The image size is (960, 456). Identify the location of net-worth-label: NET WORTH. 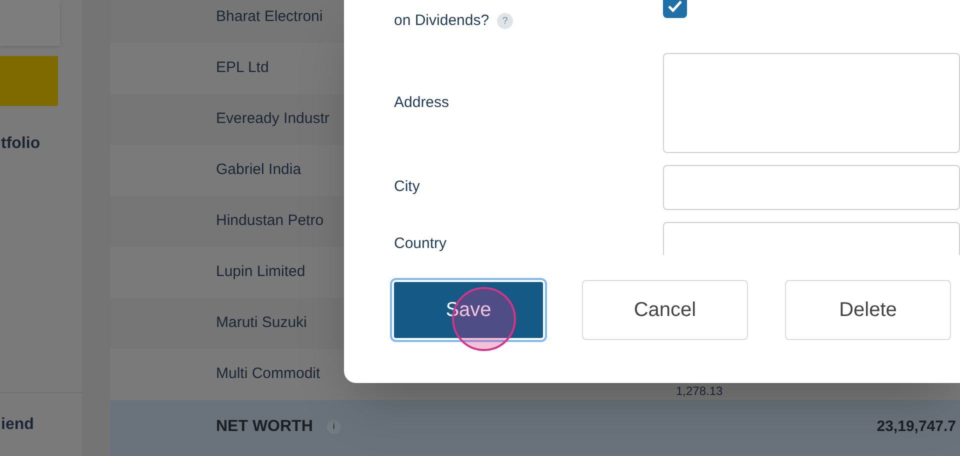
(264, 427).